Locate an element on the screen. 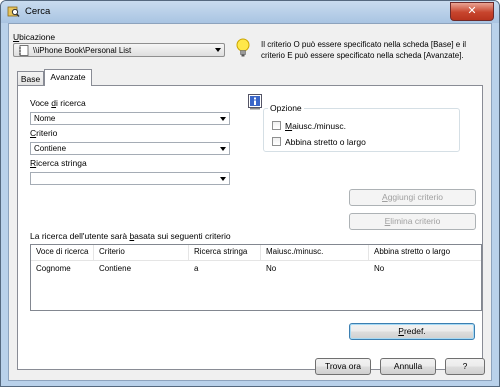 Image resolution: width=500 pixels, height=387 pixels. criteria-dropdown: Contiene is located at coordinates (130, 148).